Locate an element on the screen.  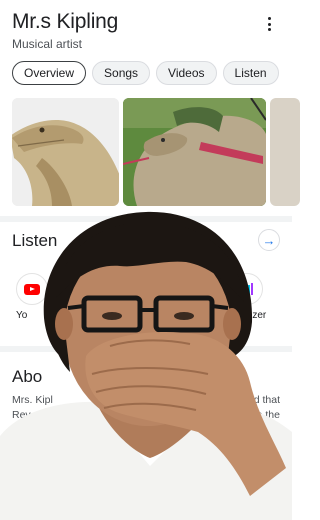
tab-bar: Overview Songs Videos Listen is located at coordinates (145, 73).